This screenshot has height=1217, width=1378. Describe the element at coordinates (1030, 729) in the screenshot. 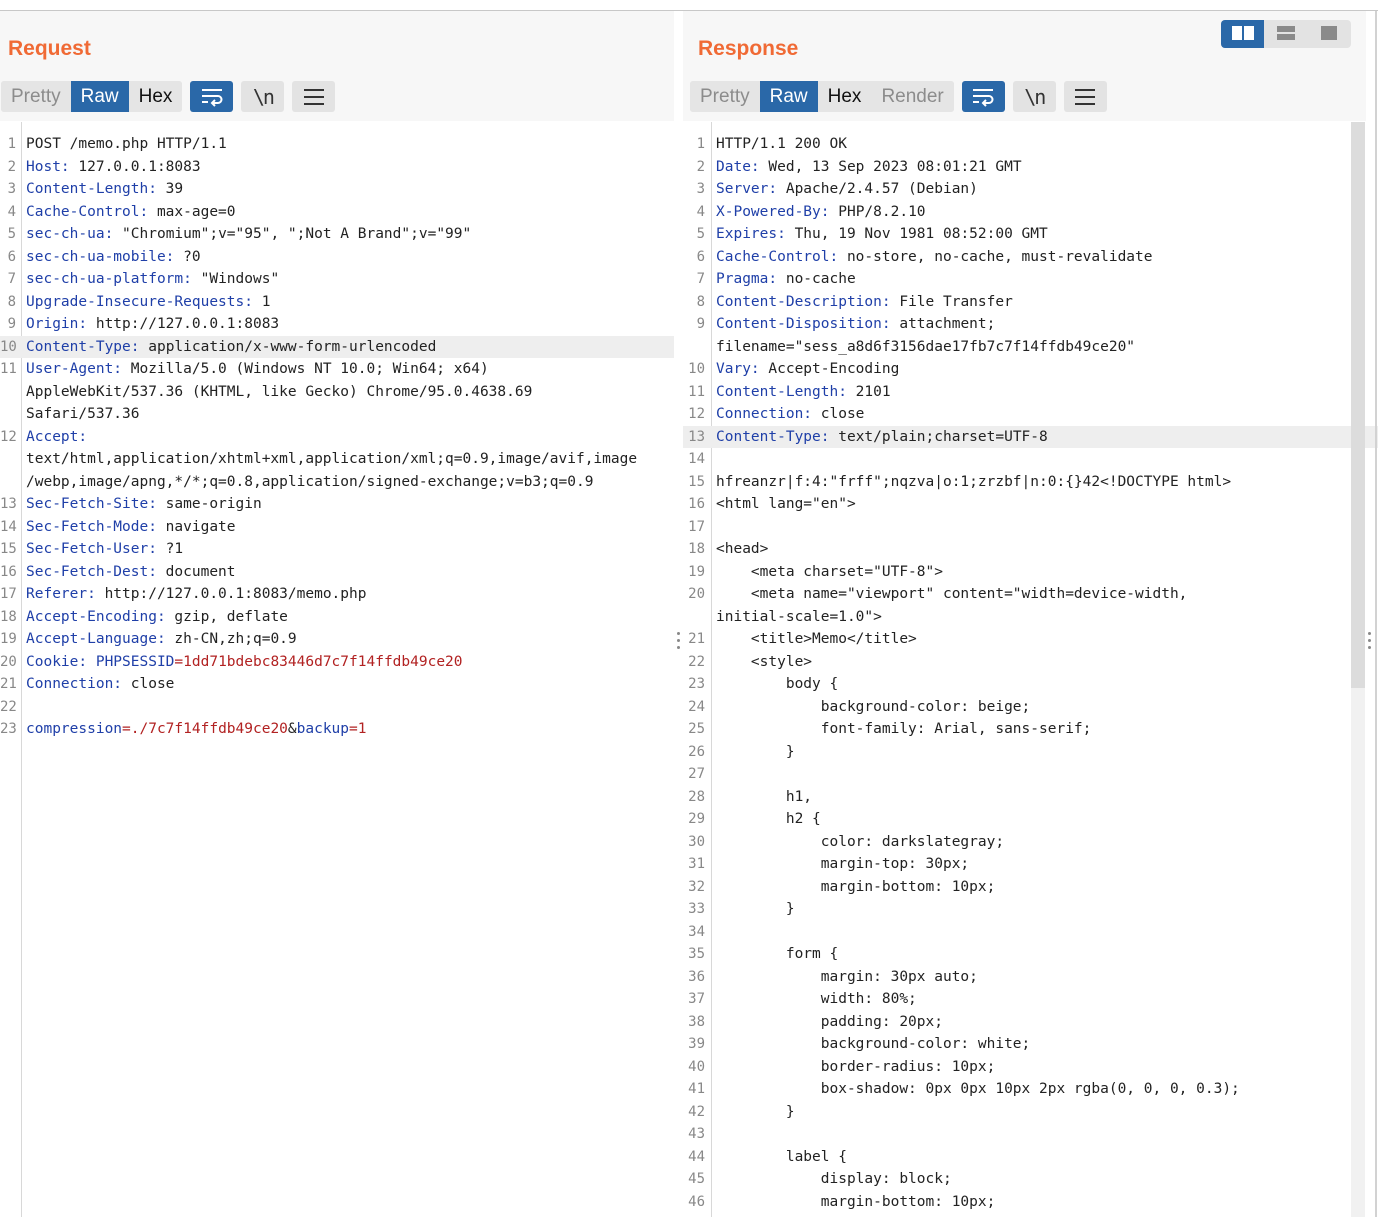

I see `code-line: 25 font-family: Arial, sans-serif;` at that location.